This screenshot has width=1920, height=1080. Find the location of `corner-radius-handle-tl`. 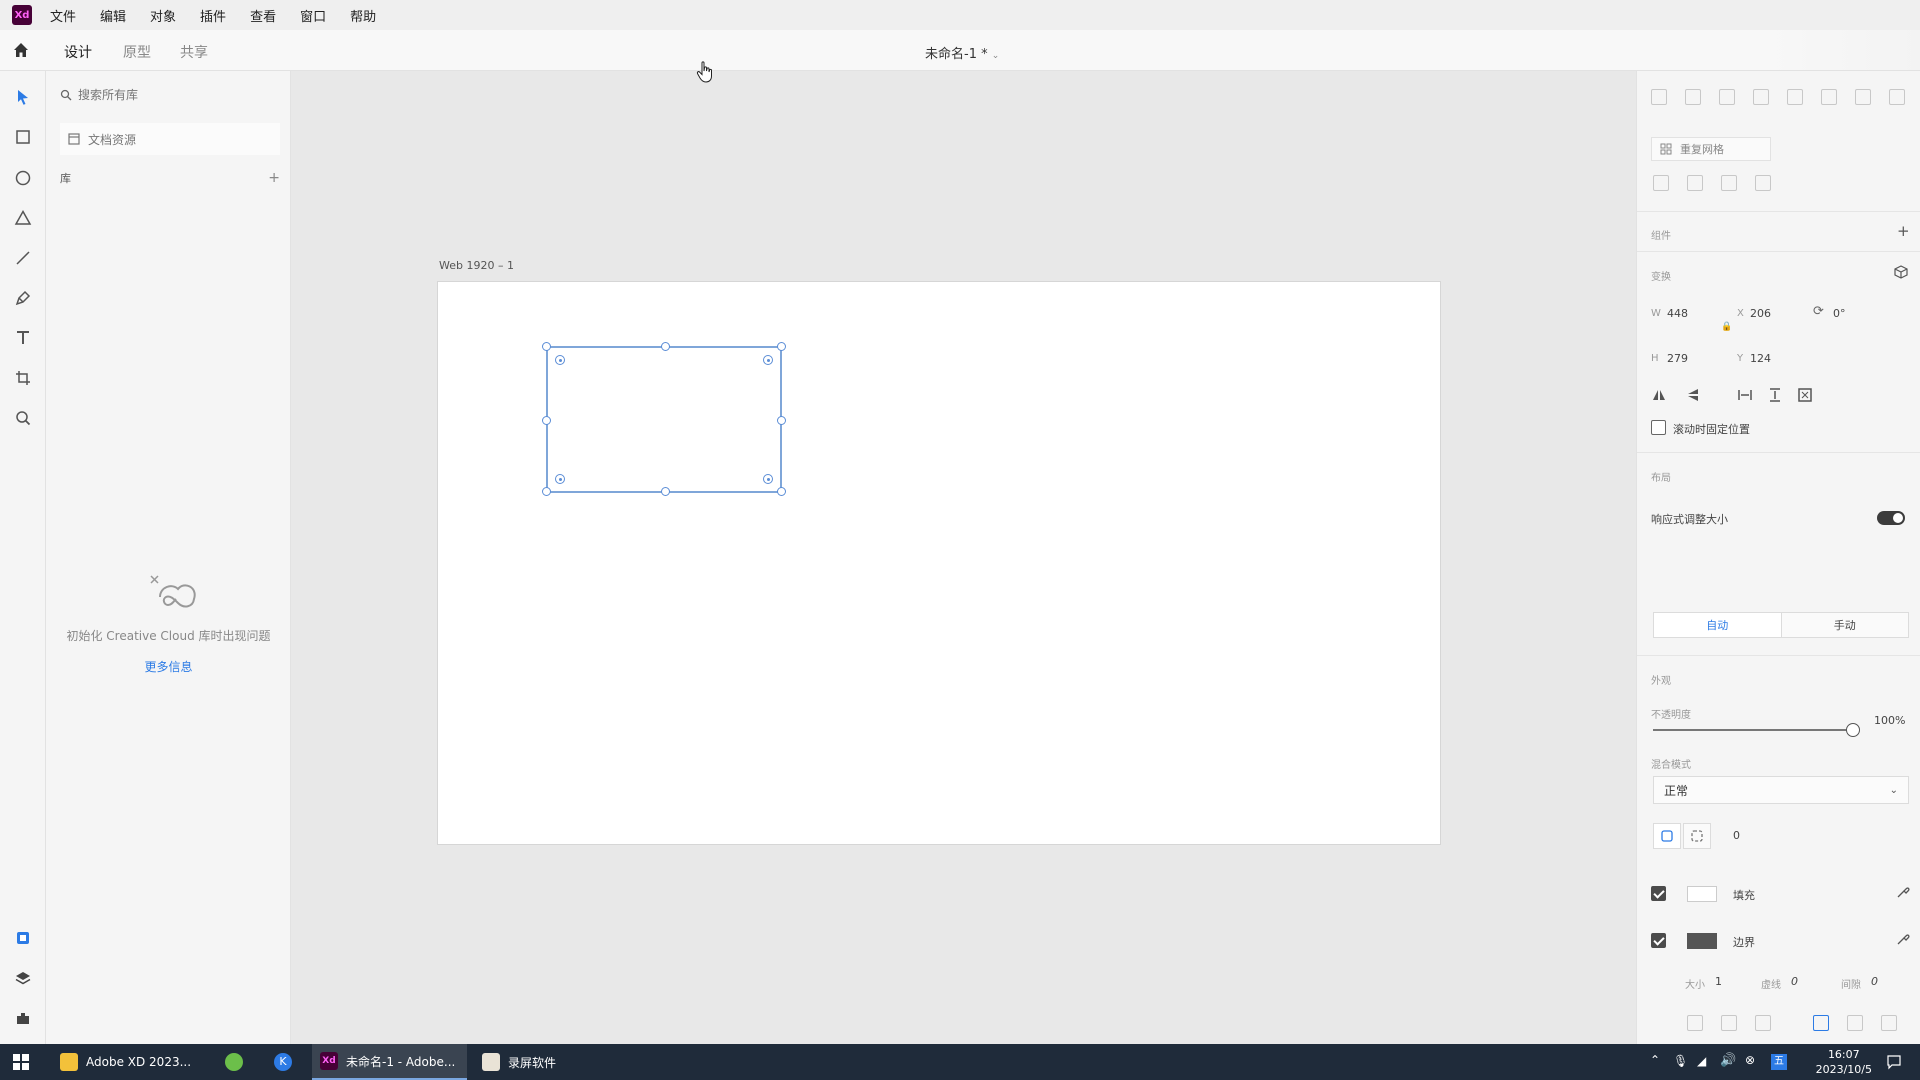

corner-radius-handle-tl is located at coordinates (560, 360).